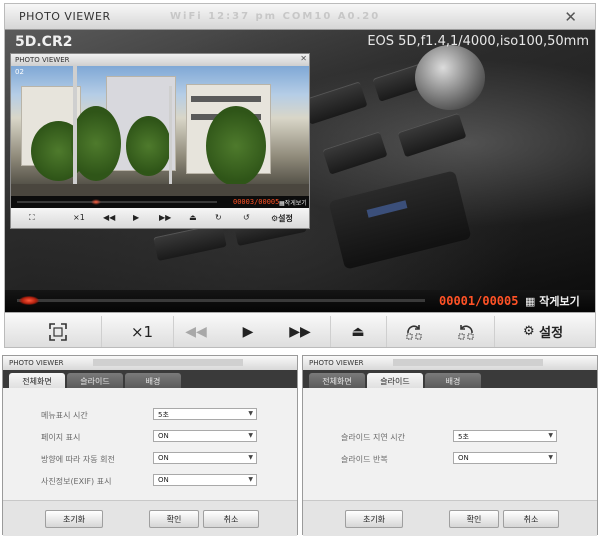 The image size is (600, 537). I want to click on rotate-right-icon, so click(414, 331).